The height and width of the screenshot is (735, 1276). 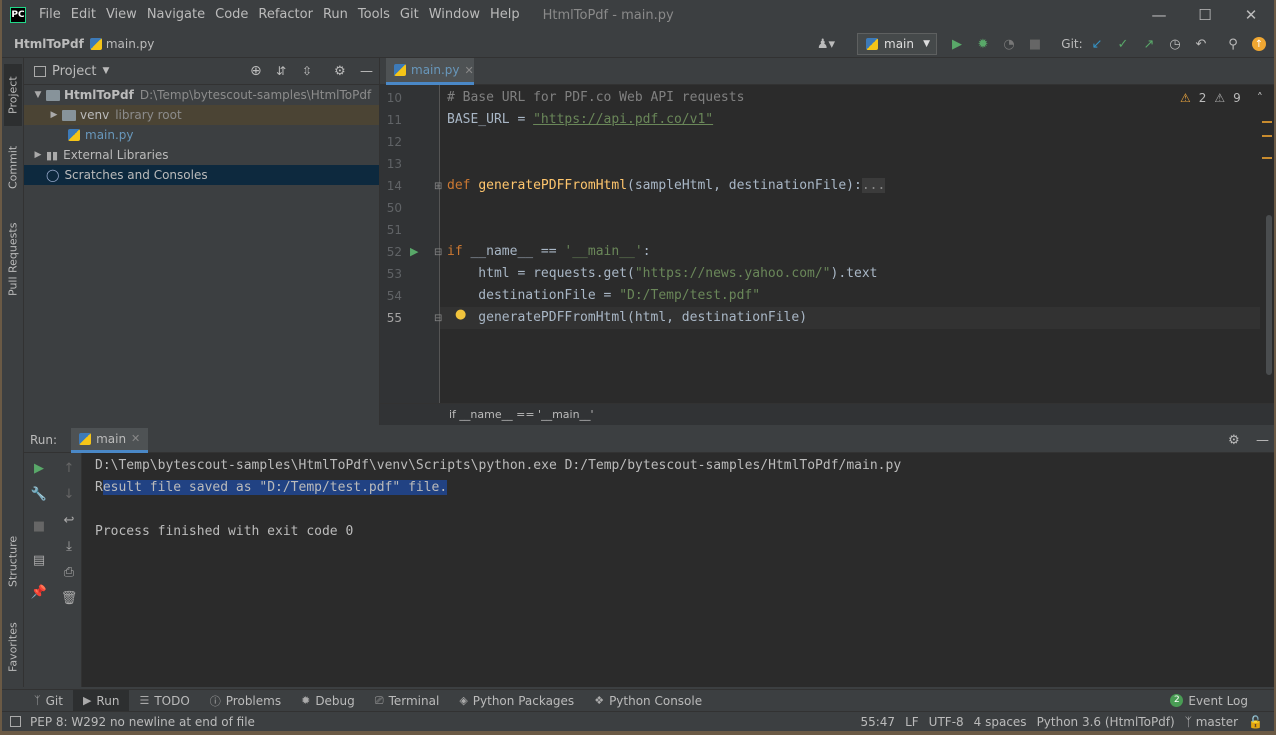 I want to click on menu-refactor: Refactor, so click(x=285, y=15).